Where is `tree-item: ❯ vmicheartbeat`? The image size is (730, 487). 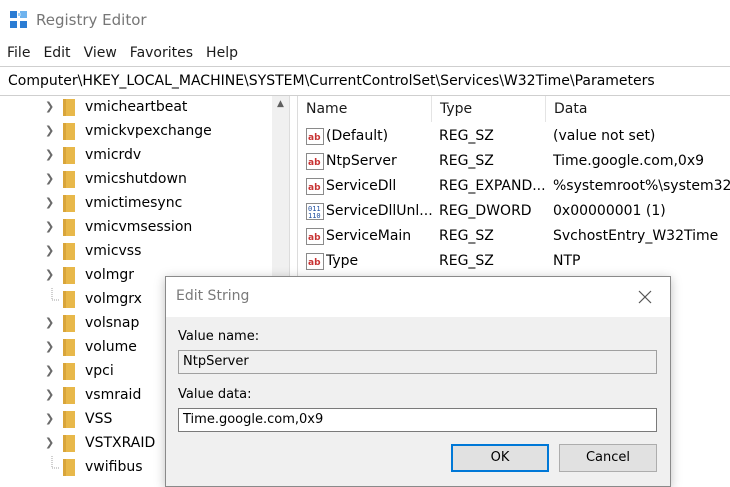 tree-item: ❯ vmicheartbeat is located at coordinates (135, 108).